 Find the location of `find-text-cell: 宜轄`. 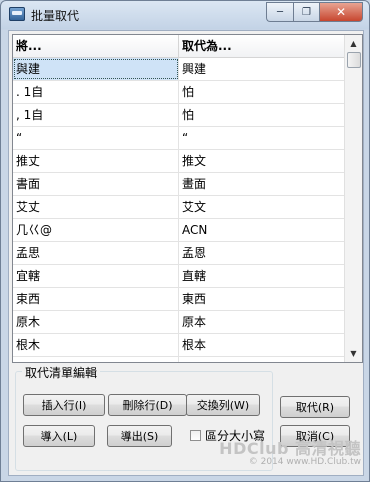

find-text-cell: 宜轄 is located at coordinates (96, 276).